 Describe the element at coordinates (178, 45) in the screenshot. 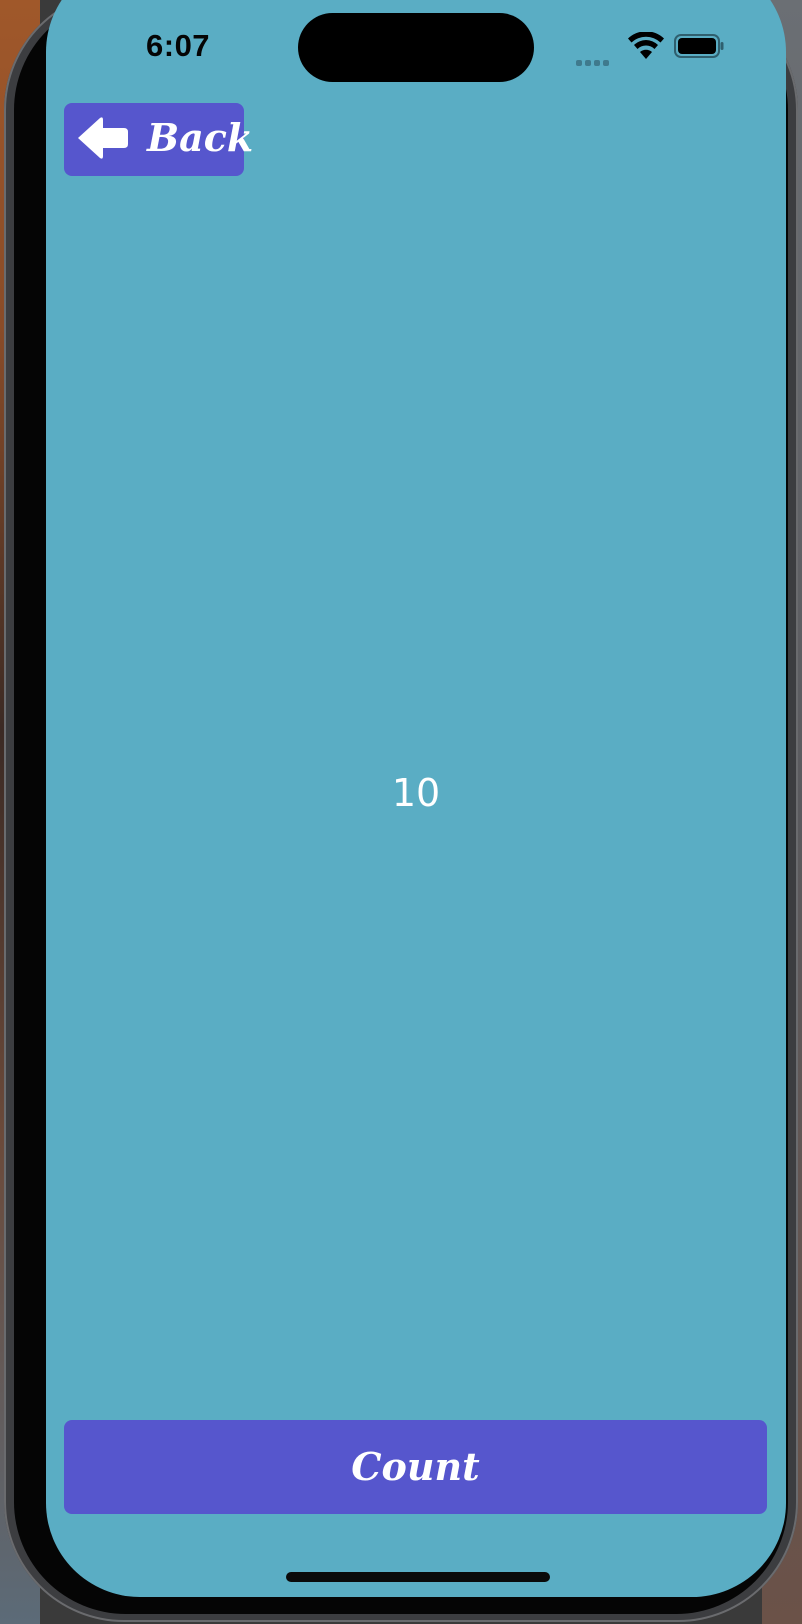

I see `status-bar-time: 6:07` at that location.